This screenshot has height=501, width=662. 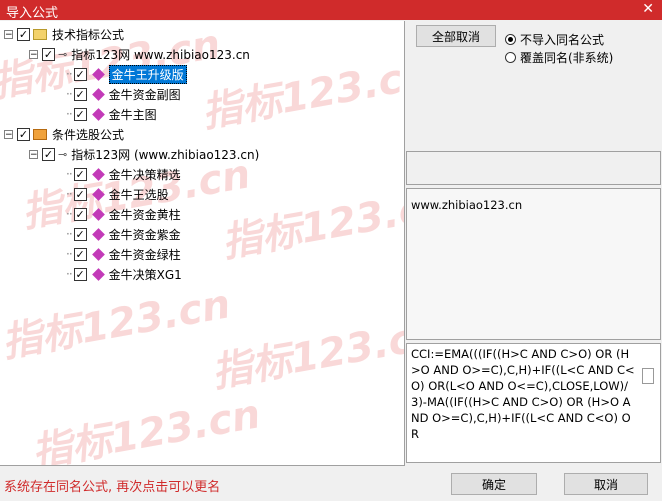 I want to click on tree-node: − ✓ ⊸ 指标123网 www.zhibiao123.cn, so click(x=139, y=54).